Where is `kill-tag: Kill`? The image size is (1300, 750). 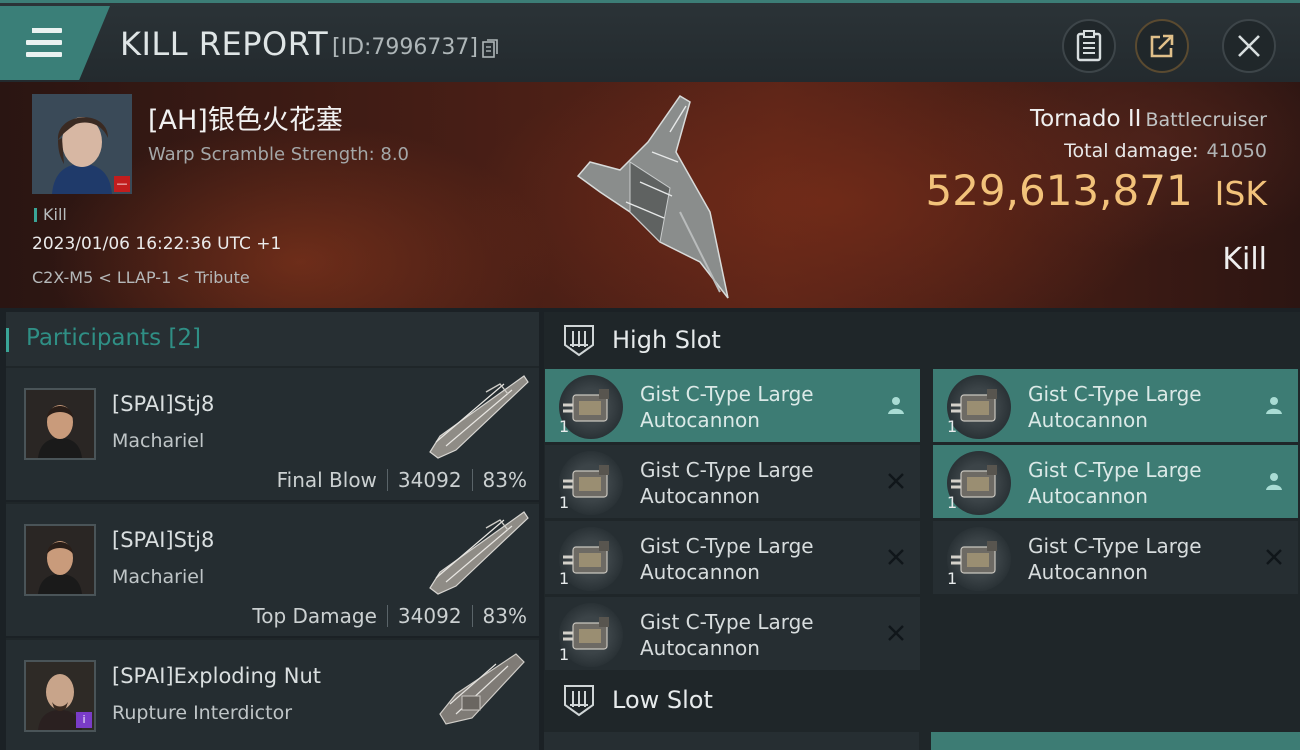
kill-tag: Kill is located at coordinates (50, 214).